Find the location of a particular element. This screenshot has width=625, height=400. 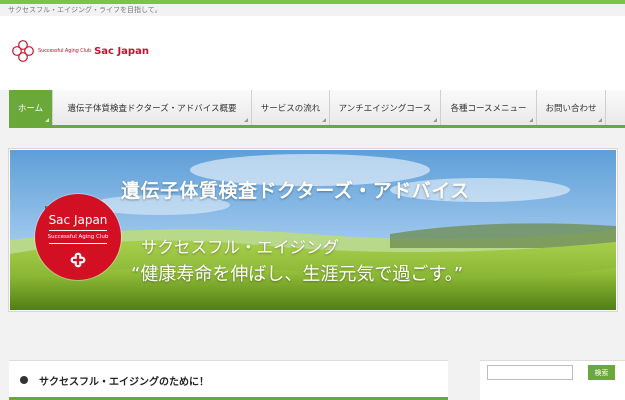

nav-item-service-flow: サービスの流れ is located at coordinates (291, 107).